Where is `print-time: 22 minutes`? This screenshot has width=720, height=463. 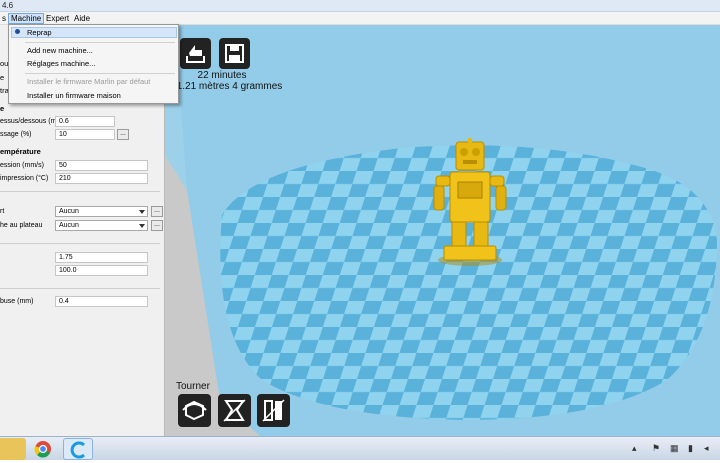 print-time: 22 minutes is located at coordinates (222, 75).